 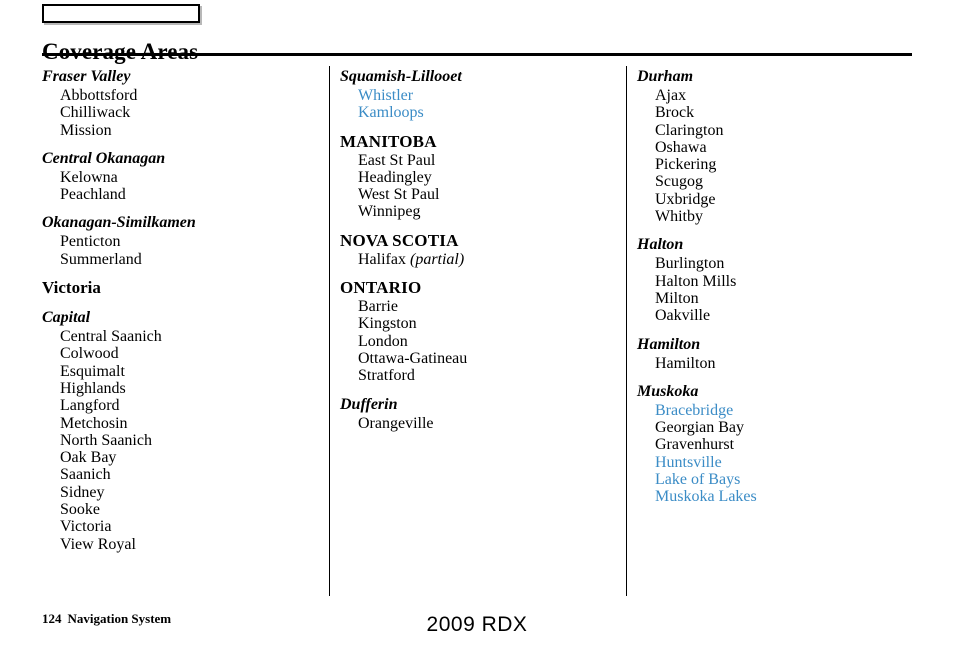 I want to click on city-list: Hamilton, so click(x=777, y=363).